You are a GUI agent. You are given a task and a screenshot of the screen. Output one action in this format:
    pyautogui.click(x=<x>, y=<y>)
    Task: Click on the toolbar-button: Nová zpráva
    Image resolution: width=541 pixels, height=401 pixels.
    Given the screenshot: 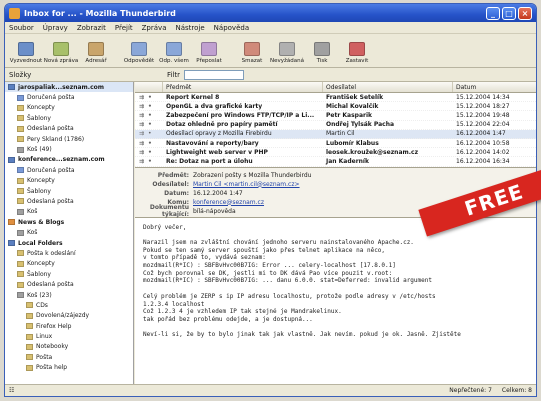 What is the action you would take?
    pyautogui.click(x=61, y=53)
    